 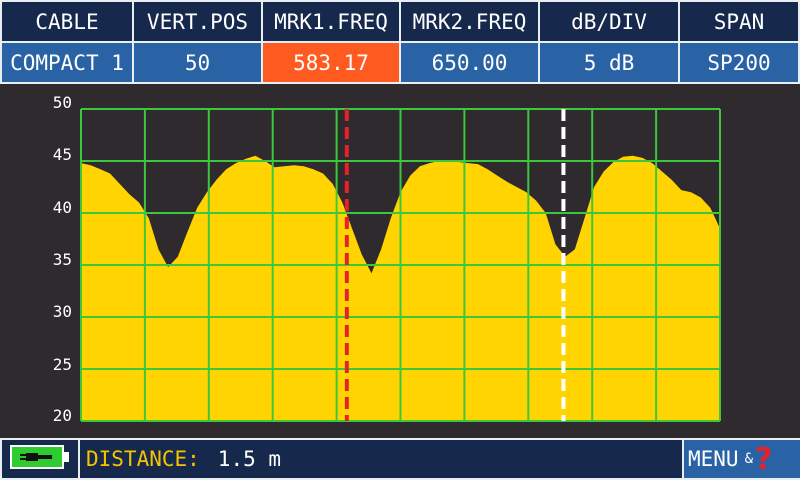 What do you see at coordinates (143, 459) in the screenshot?
I see `distance-label: DISTANCE:` at bounding box center [143, 459].